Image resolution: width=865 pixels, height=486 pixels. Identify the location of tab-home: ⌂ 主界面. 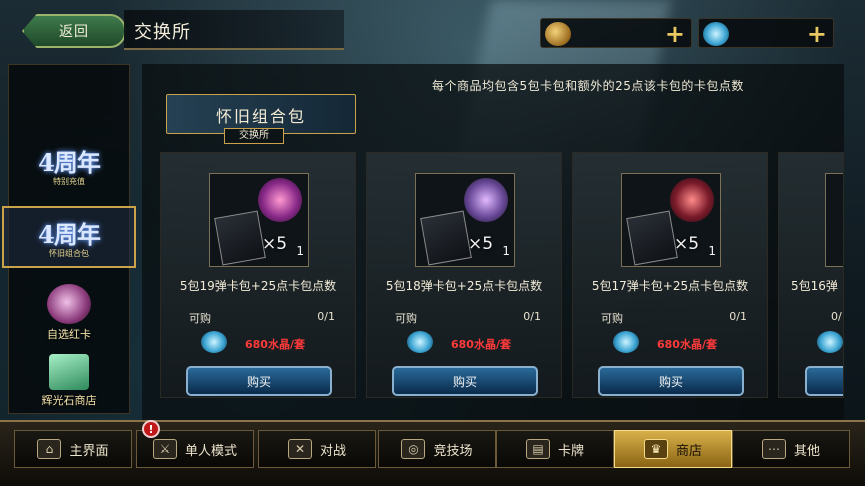
(73, 449).